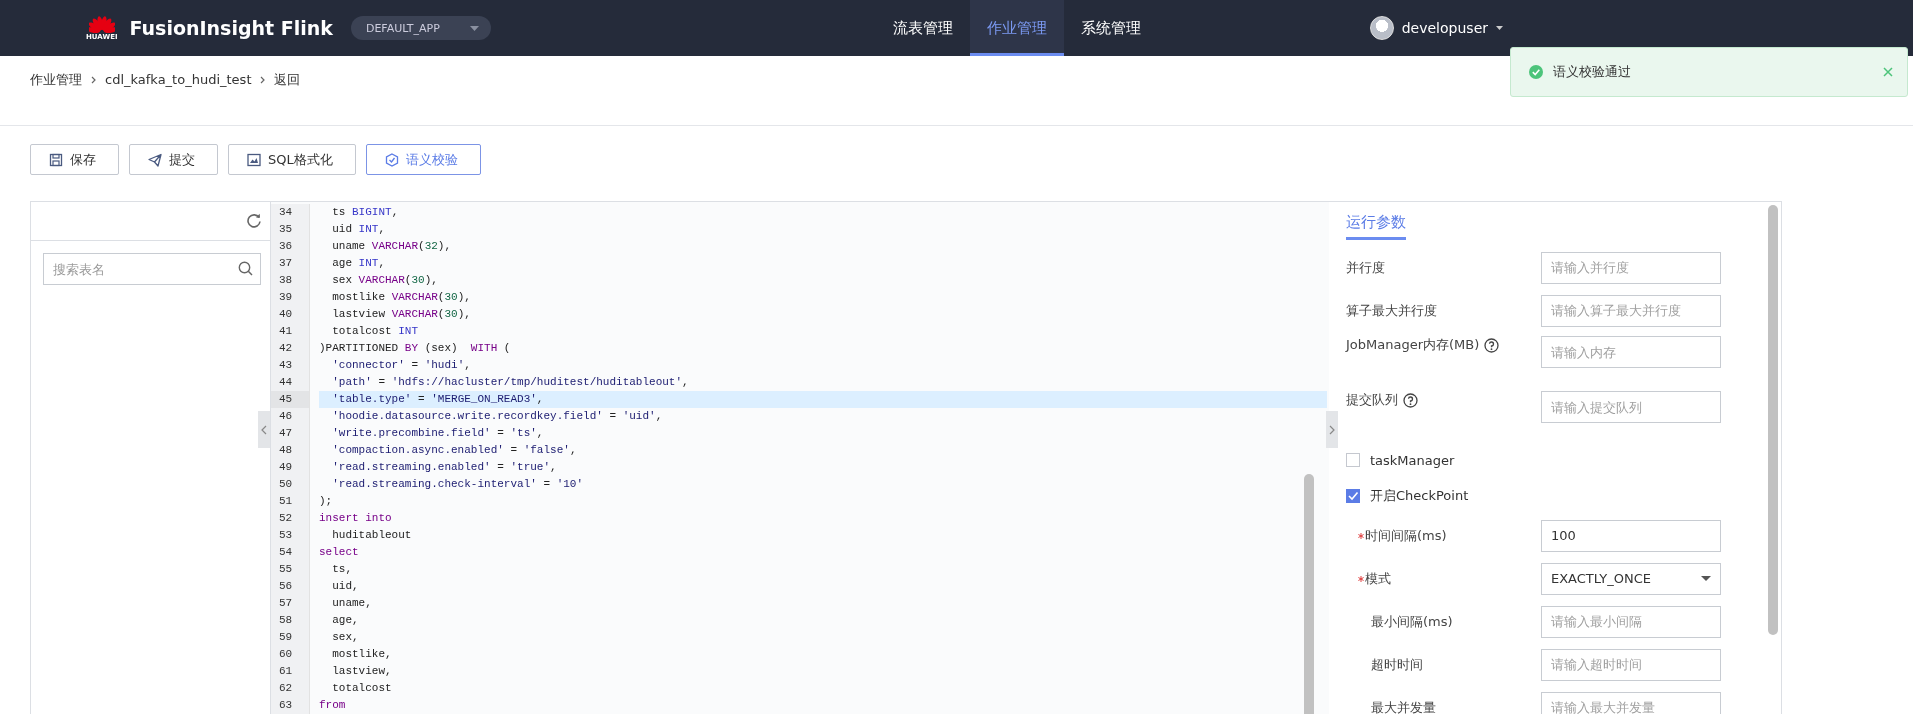 The image size is (1913, 714). I want to click on line-number: 53, so click(290, 535).